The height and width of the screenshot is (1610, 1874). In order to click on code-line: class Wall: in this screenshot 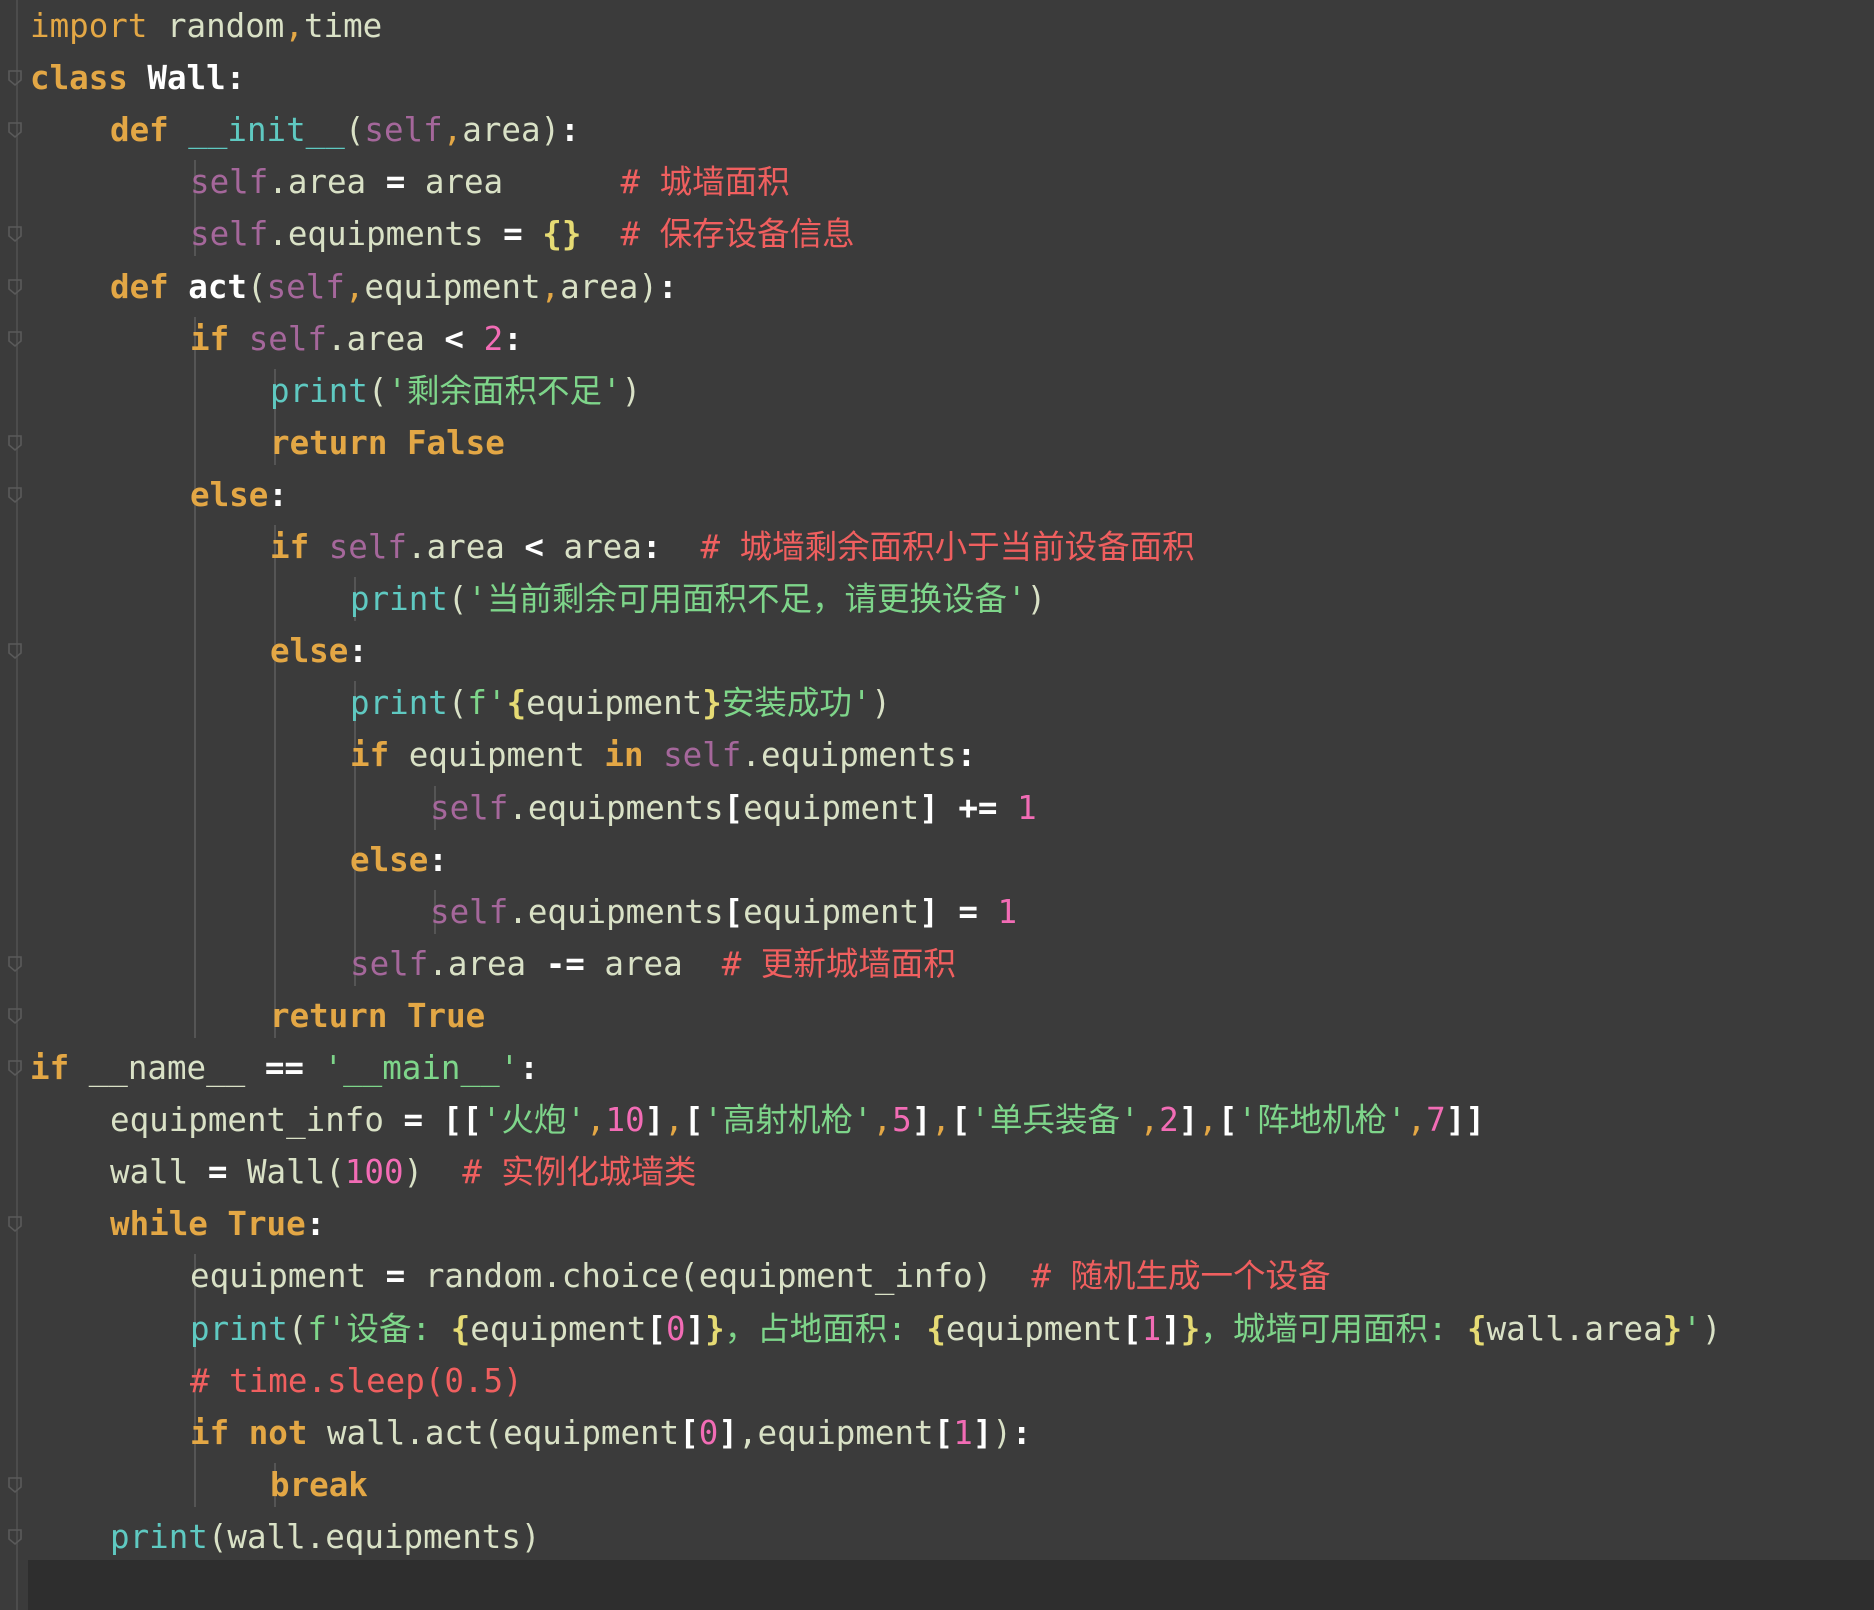, I will do `click(137, 78)`.